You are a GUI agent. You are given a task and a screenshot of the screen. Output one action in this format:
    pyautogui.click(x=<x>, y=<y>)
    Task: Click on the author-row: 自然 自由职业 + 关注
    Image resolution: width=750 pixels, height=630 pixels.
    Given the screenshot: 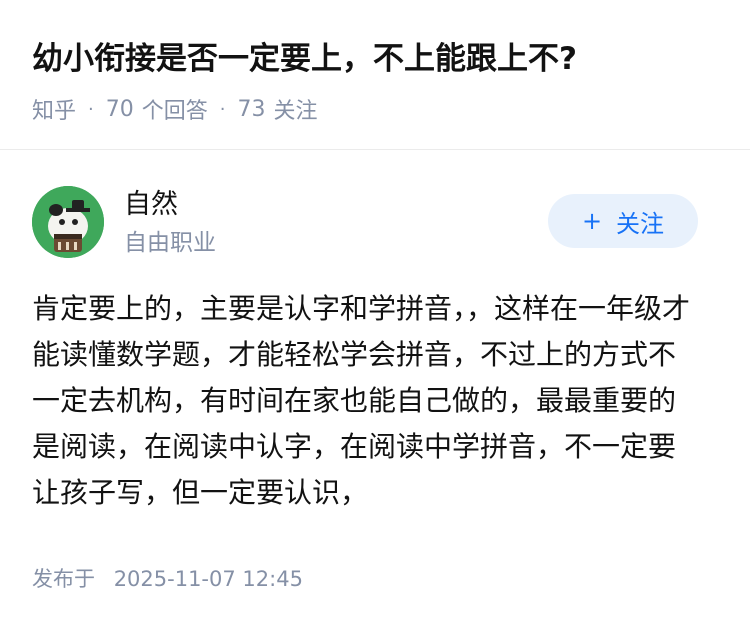 What is the action you would take?
    pyautogui.click(x=365, y=224)
    